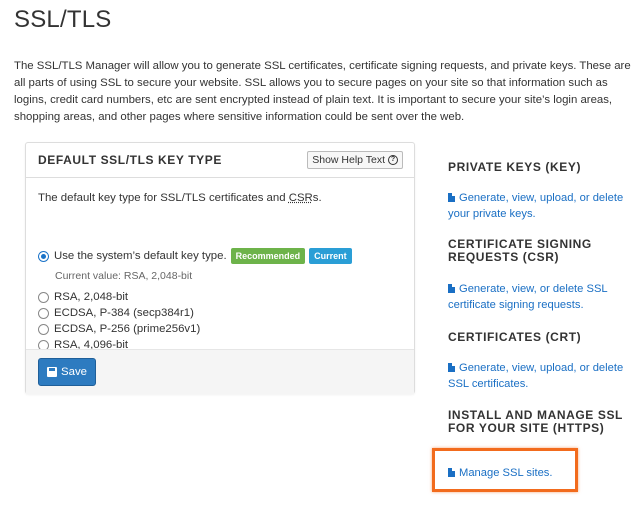 The height and width of the screenshot is (509, 642). What do you see at coordinates (52, 372) in the screenshot?
I see `floppy-disk-icon` at bounding box center [52, 372].